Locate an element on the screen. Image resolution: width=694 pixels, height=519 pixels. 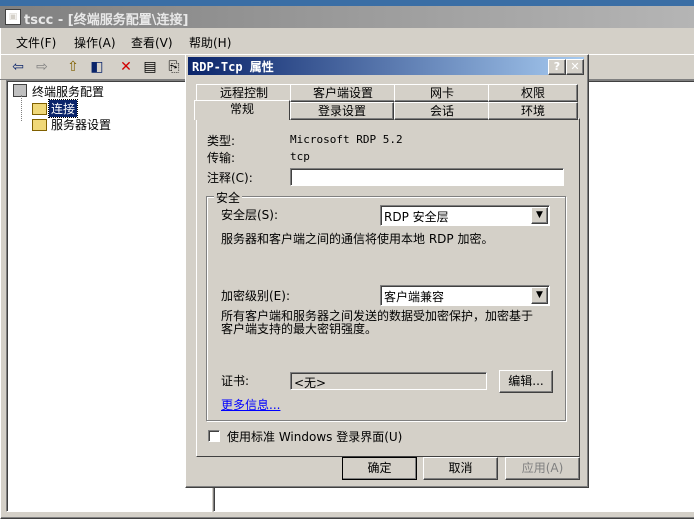
folder-icon is located at coordinates (39, 125).